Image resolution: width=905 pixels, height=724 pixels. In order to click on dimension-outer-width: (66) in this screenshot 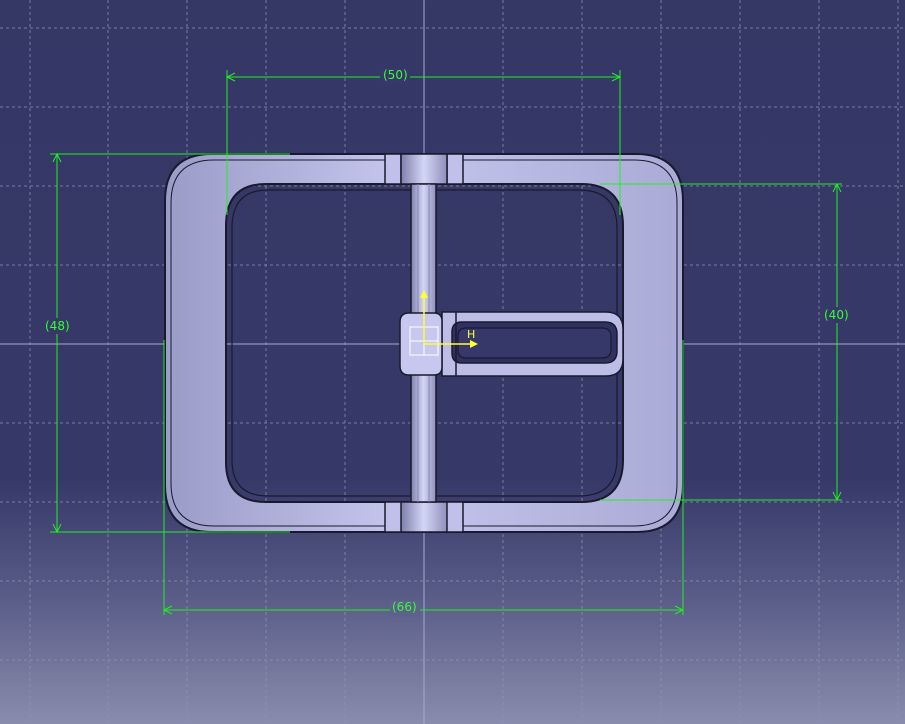, I will do `click(404, 607)`.